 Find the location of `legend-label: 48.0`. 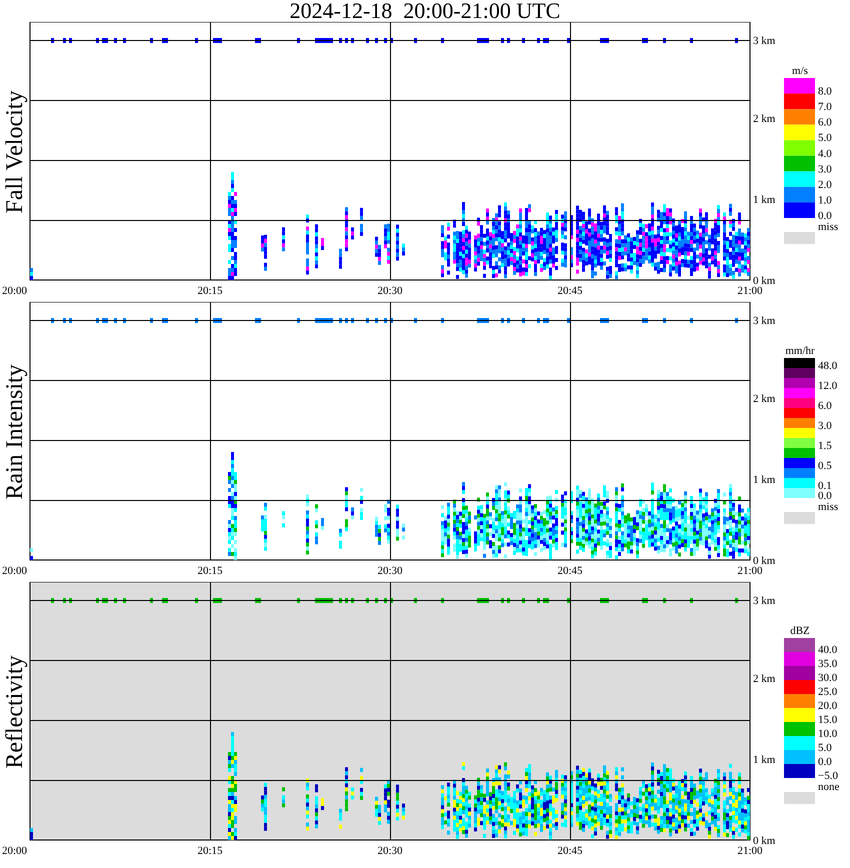

legend-label: 48.0 is located at coordinates (828, 366).